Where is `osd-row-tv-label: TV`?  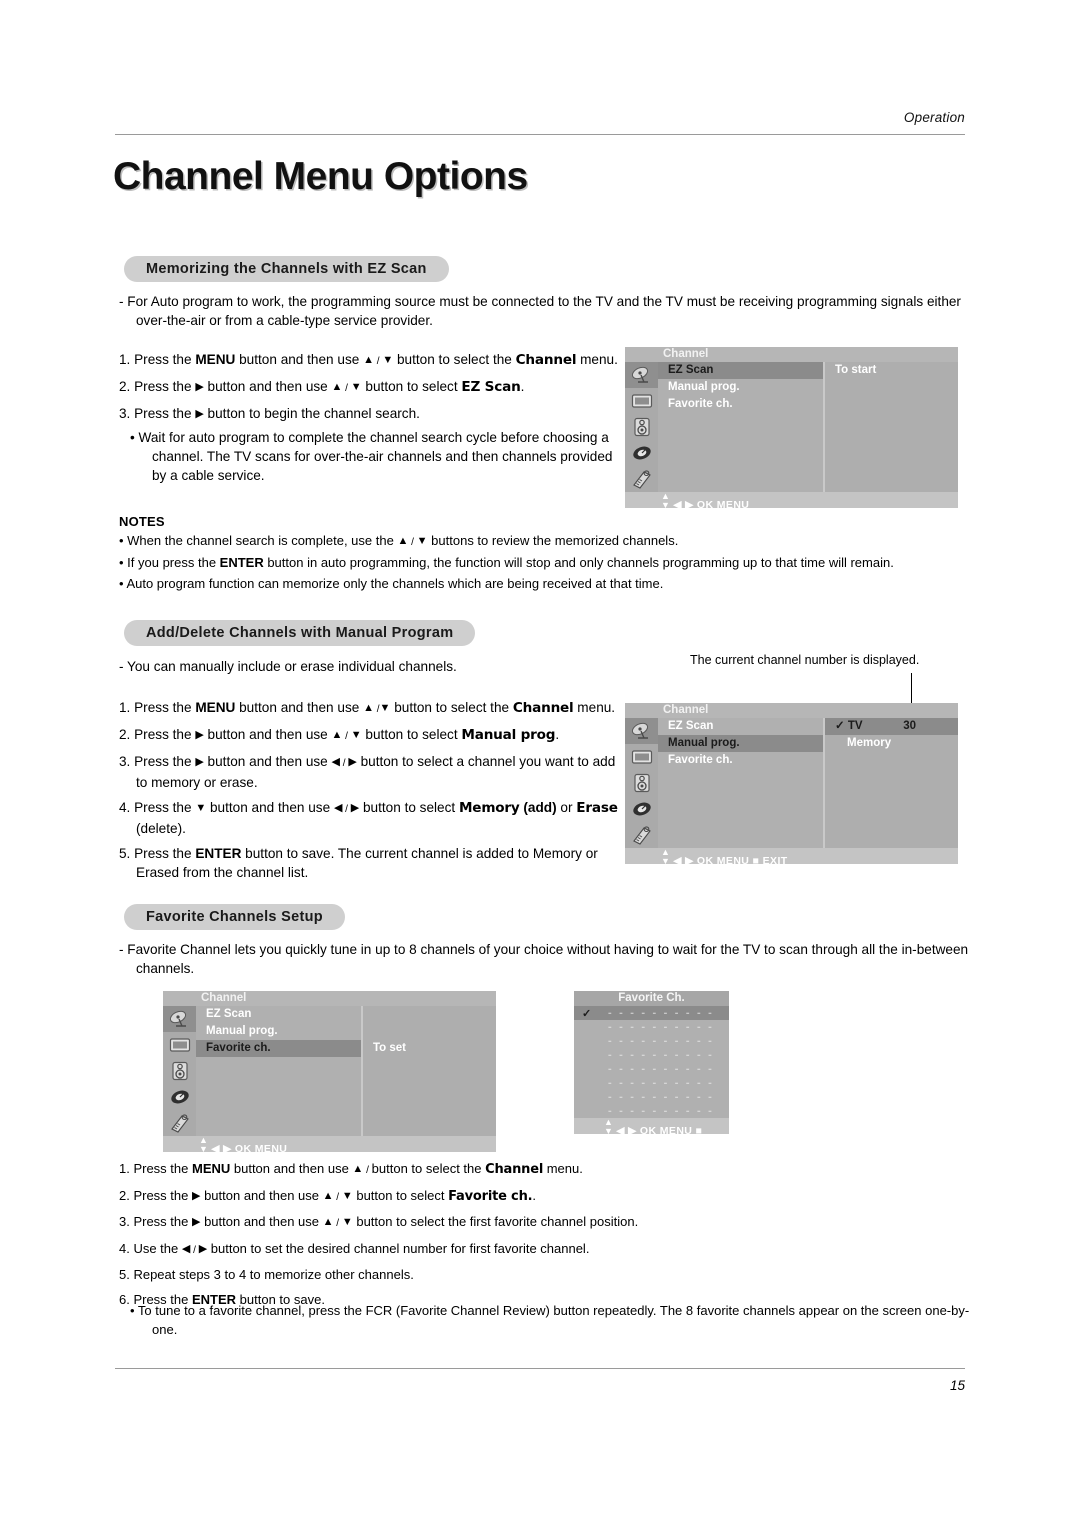
osd-row-tv-label: TV is located at coordinates (855, 726).